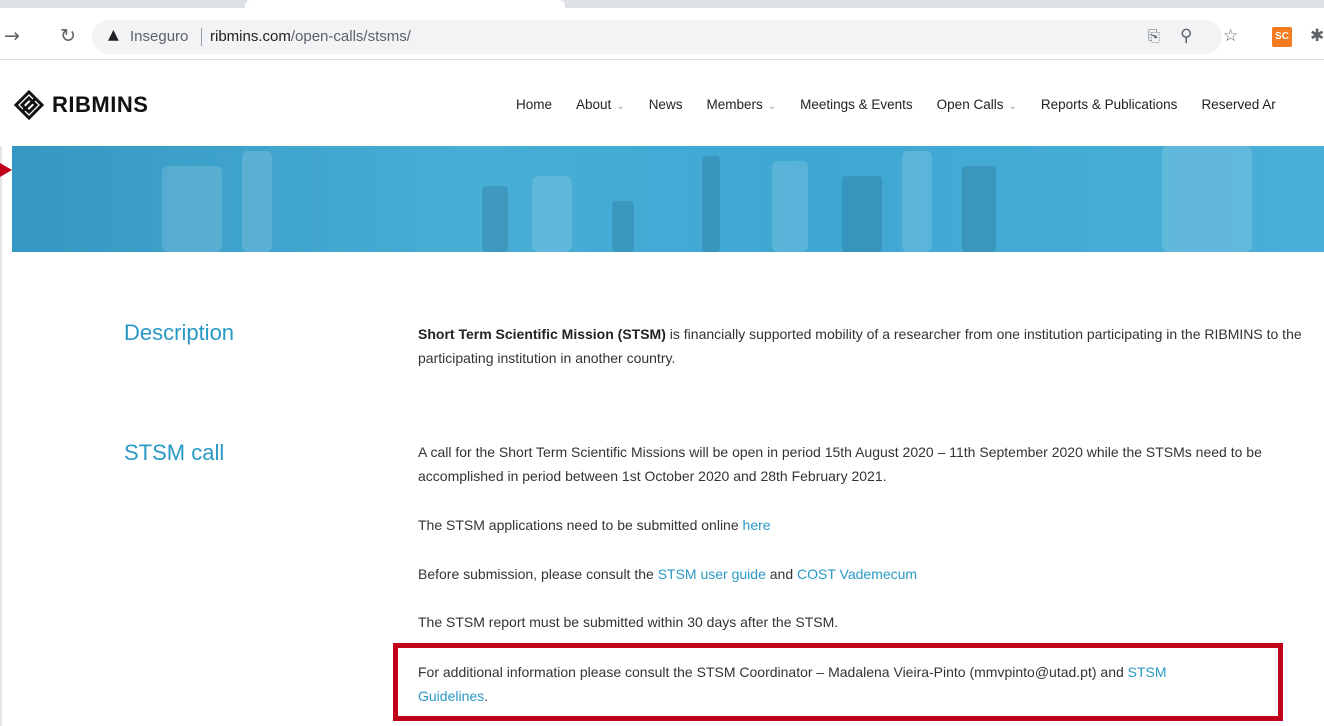 The image size is (1324, 726). I want to click on menu-item-members: Members ⌄, so click(741, 104).